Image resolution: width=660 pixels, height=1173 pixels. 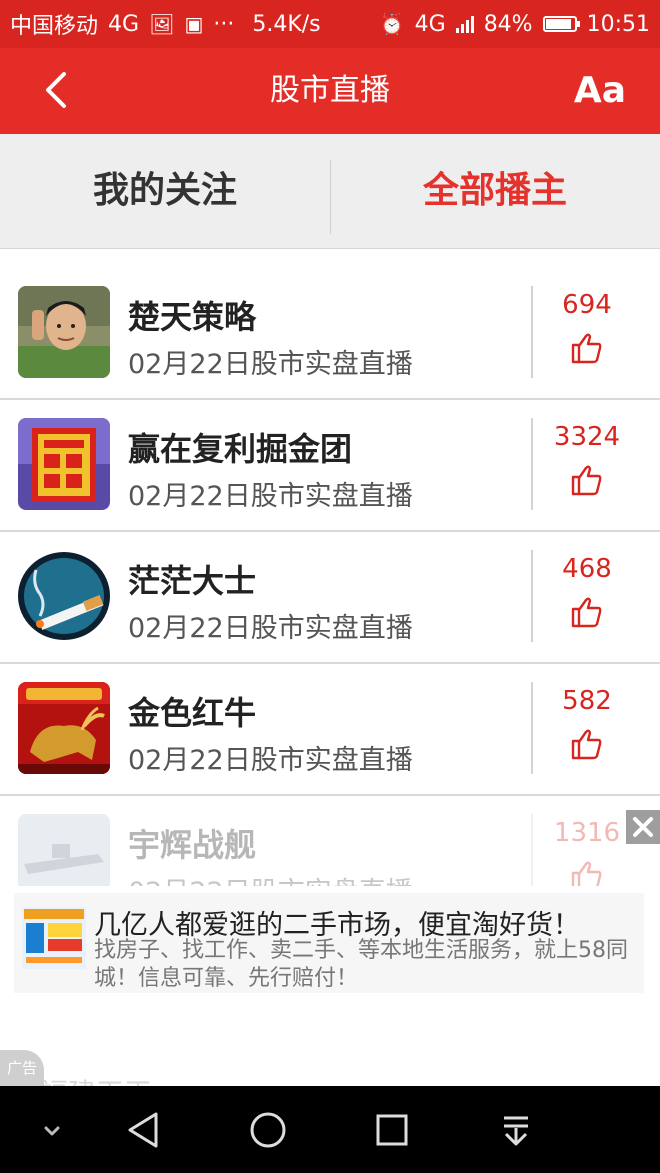 I want to click on ad-thumbnail-icon, so click(x=54, y=938).